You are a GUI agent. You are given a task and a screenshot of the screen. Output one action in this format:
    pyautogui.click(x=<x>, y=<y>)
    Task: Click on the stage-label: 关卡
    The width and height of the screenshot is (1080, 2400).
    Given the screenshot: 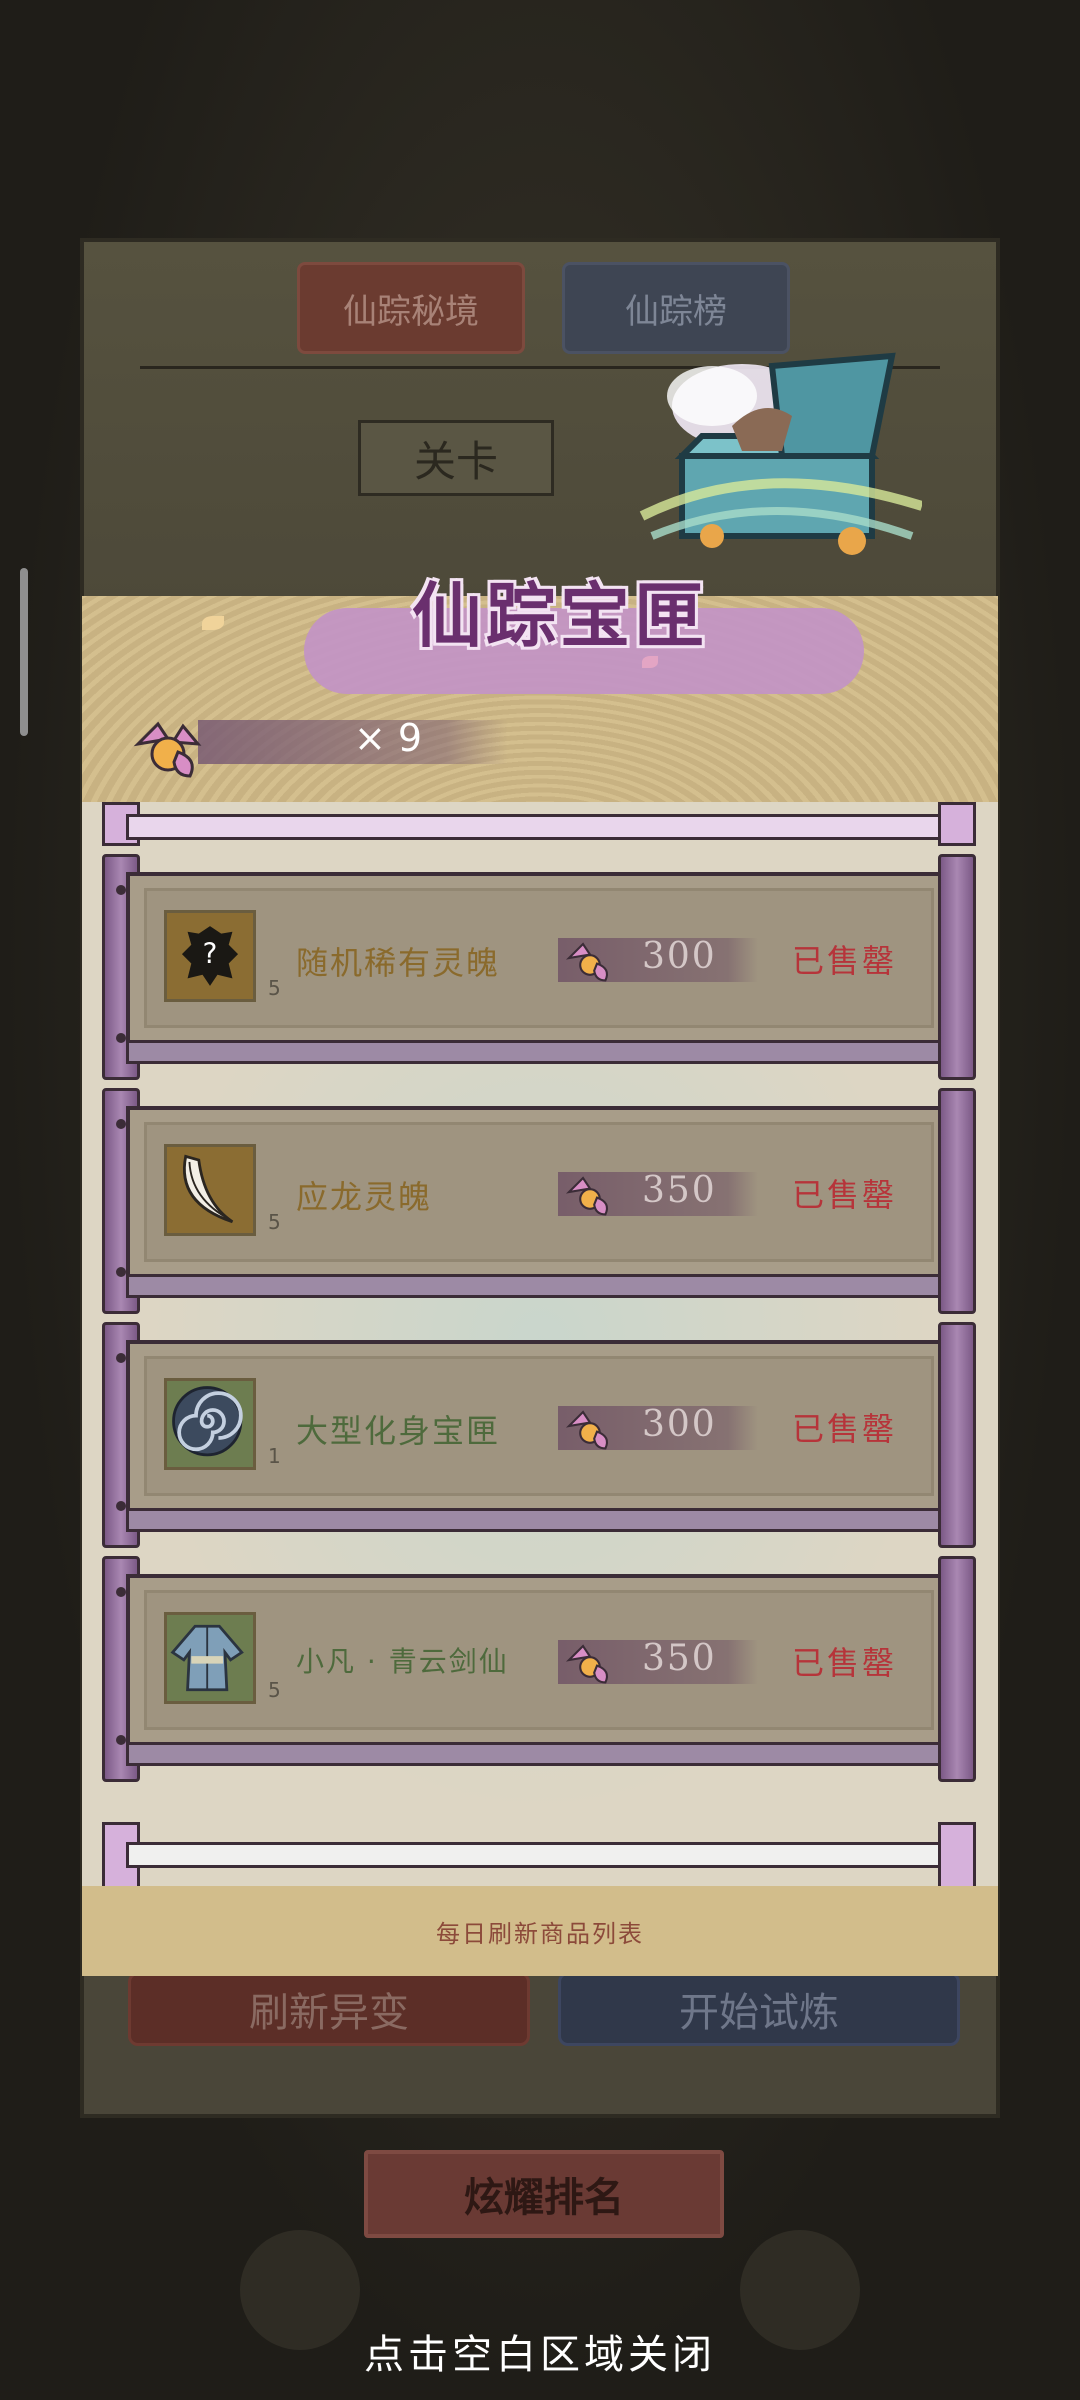 What is the action you would take?
    pyautogui.click(x=456, y=458)
    